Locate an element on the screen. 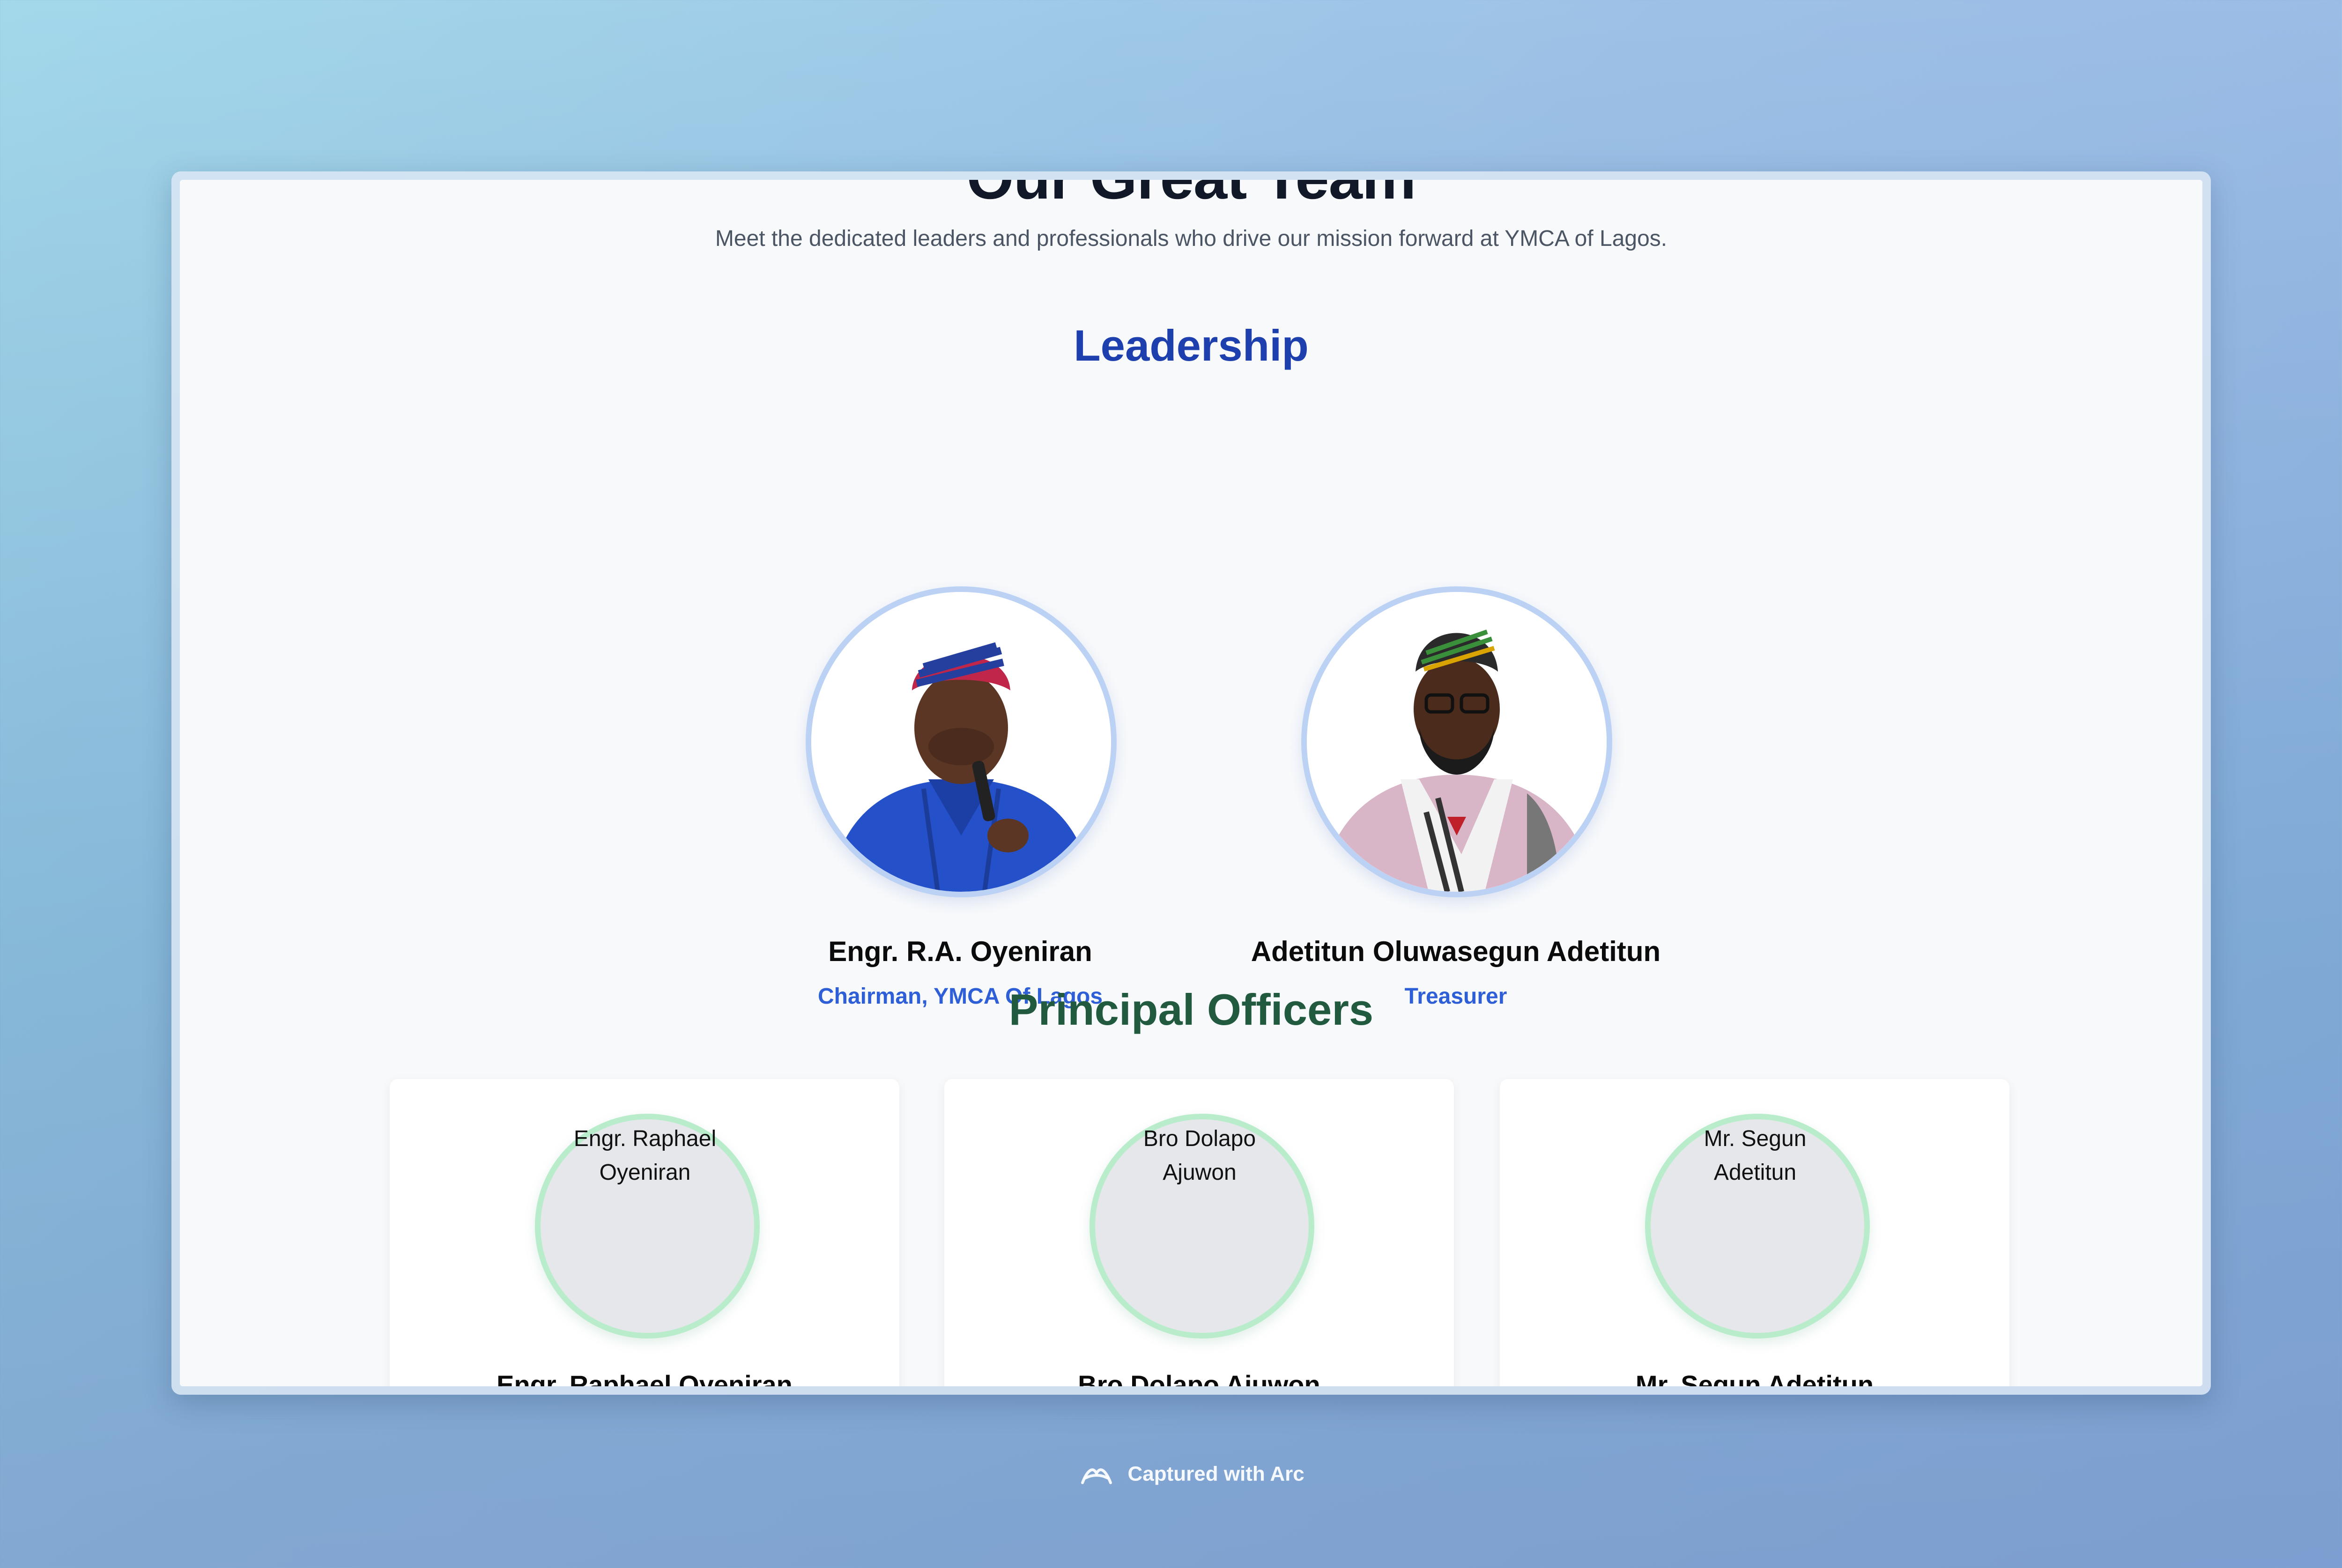  leadership-heading: Leadership is located at coordinates (1191, 345).